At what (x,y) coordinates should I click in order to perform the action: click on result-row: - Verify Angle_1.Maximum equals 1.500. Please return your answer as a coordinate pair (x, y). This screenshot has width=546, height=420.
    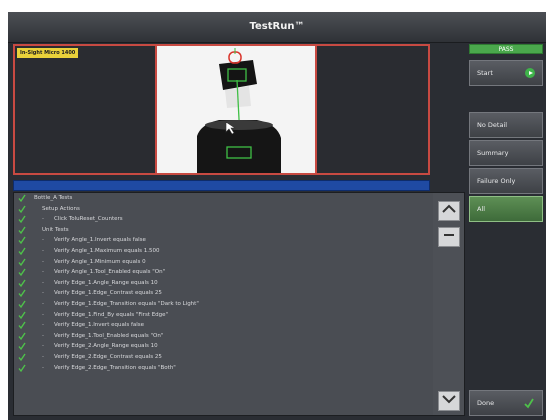
    Looking at the image, I should click on (223, 251).